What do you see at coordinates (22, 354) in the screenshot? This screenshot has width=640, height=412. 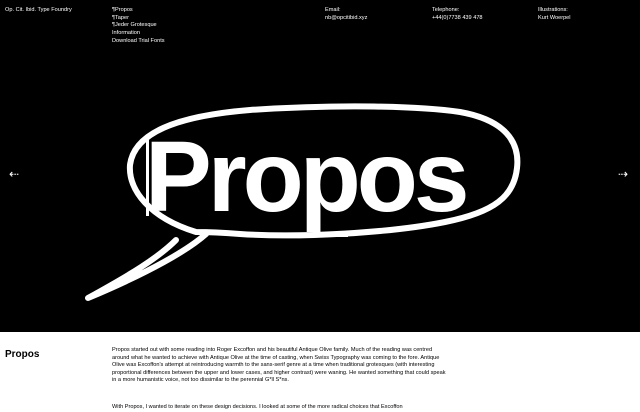 I see `section-title: Propos` at bounding box center [22, 354].